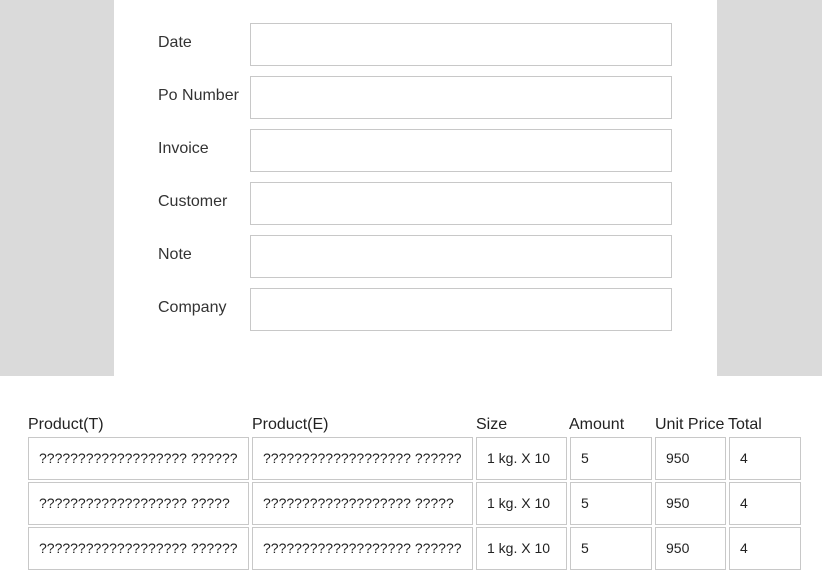 Image resolution: width=822 pixels, height=581 pixels. I want to click on row-1-product-e-cell: ??????????????????? ??????, so click(362, 458).